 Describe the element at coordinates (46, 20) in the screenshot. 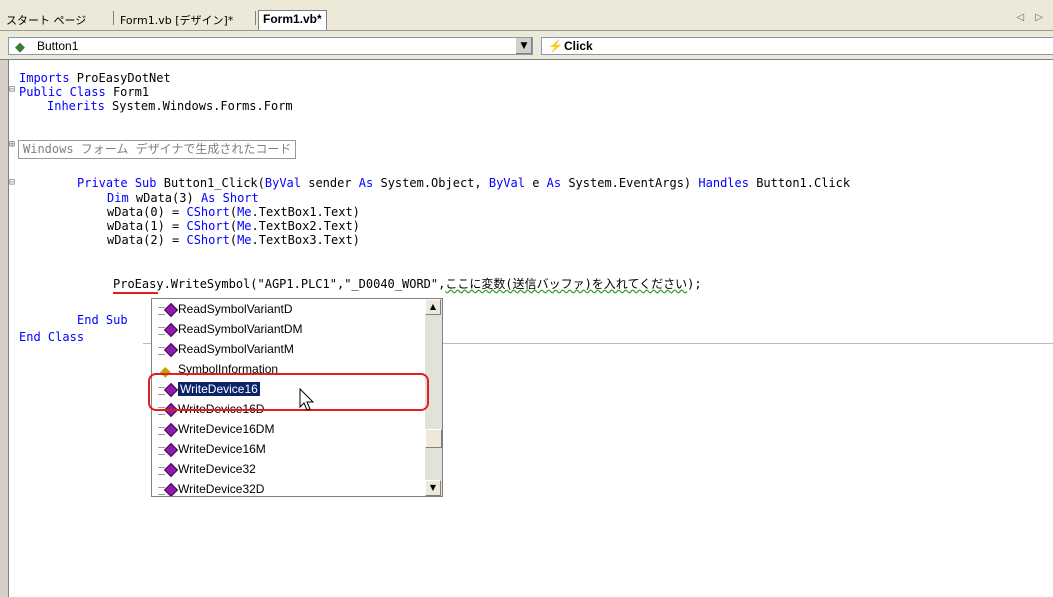

I see `tab-start-page: スタート ページ` at that location.